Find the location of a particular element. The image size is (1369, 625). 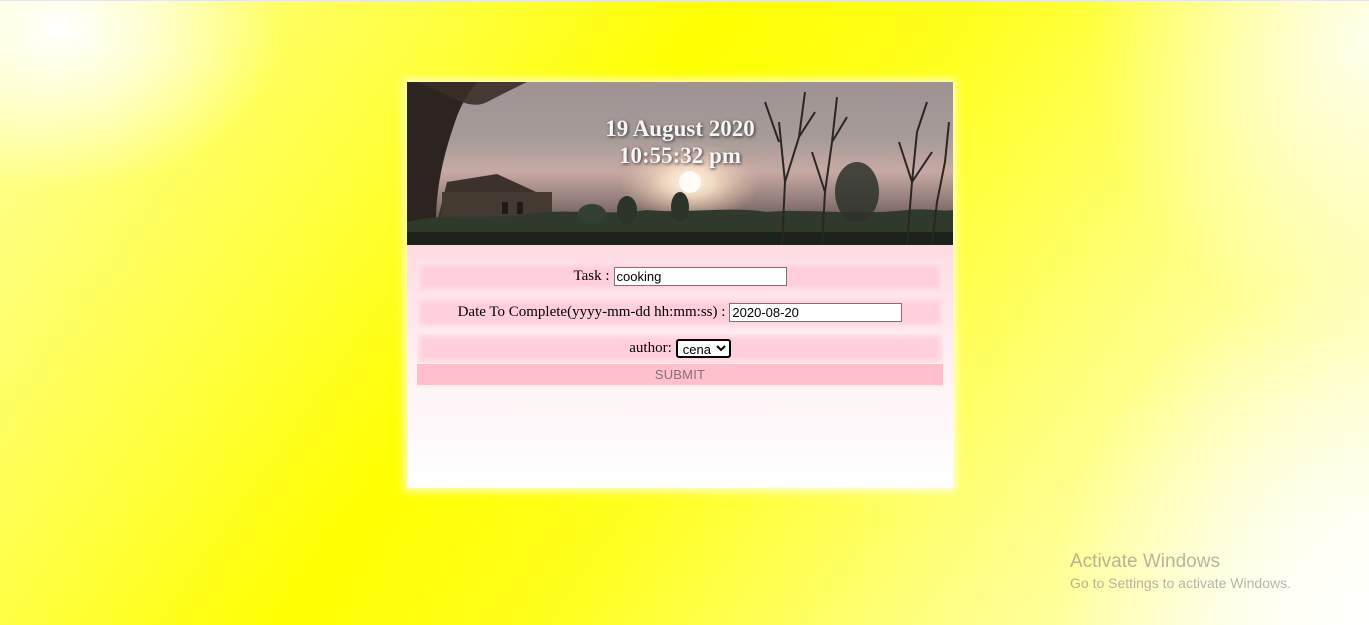

date-field-row: Date To Complete(yyyy-mm-dd hh:mm:ss) : is located at coordinates (680, 312).